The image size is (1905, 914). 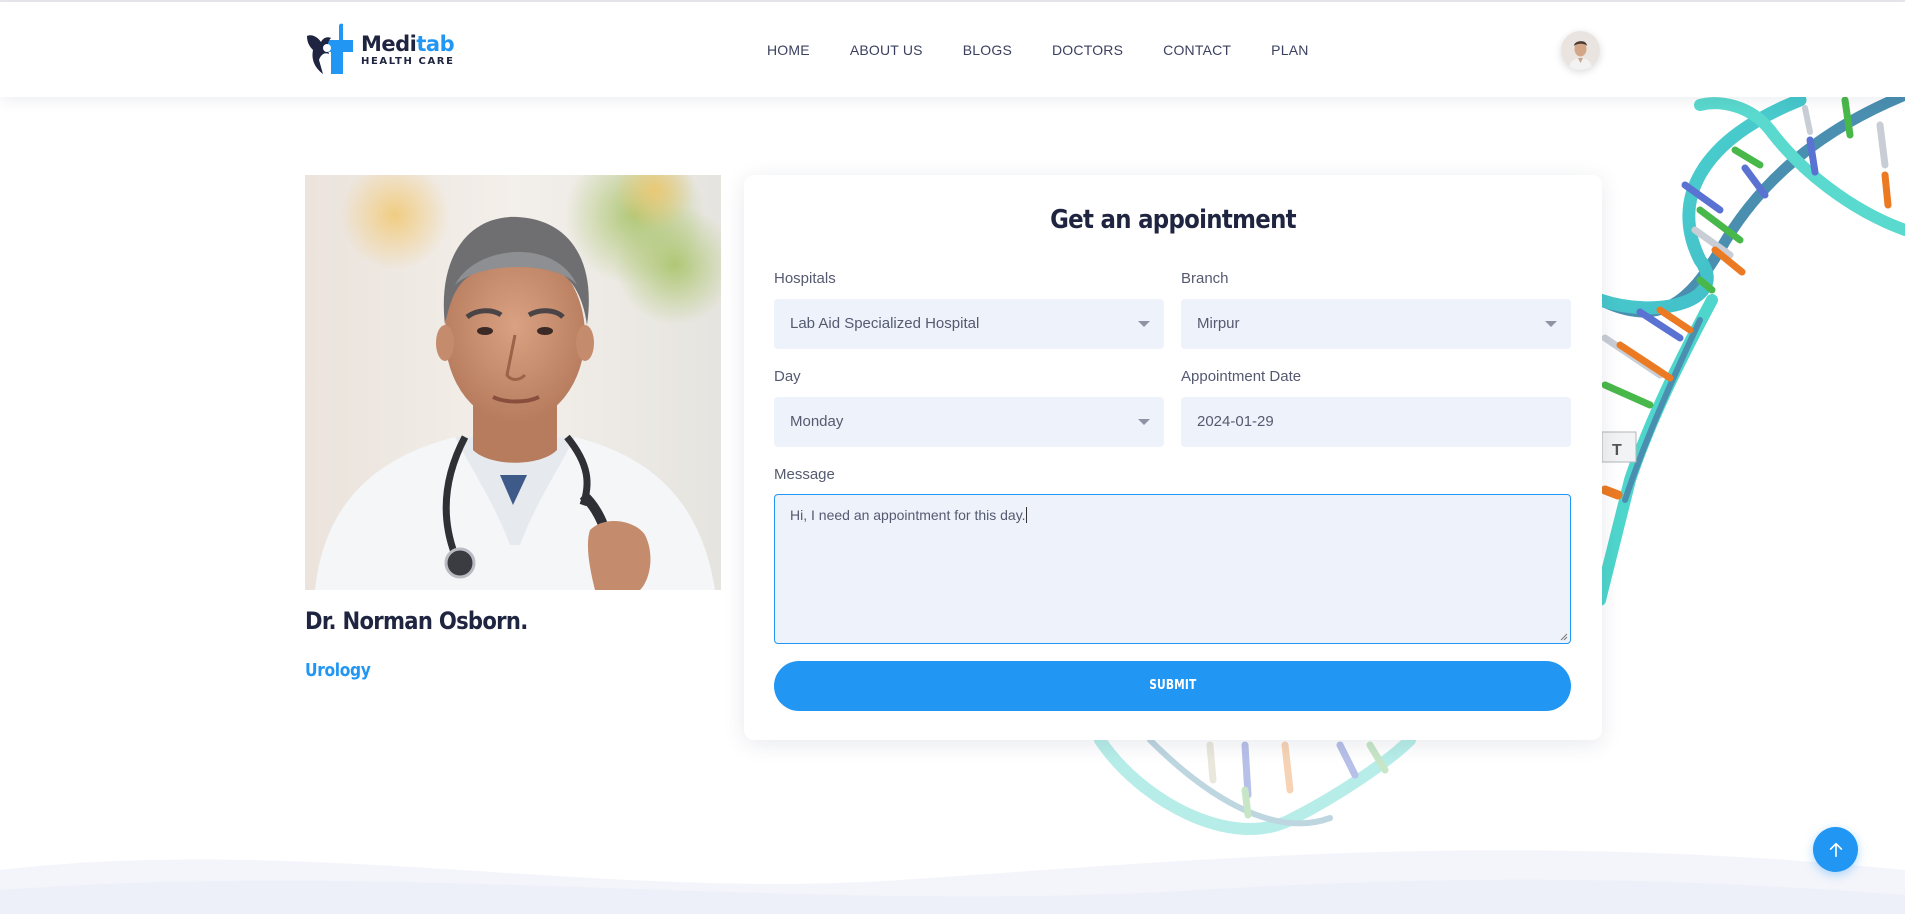 I want to click on day-select: Monday, so click(x=969, y=422).